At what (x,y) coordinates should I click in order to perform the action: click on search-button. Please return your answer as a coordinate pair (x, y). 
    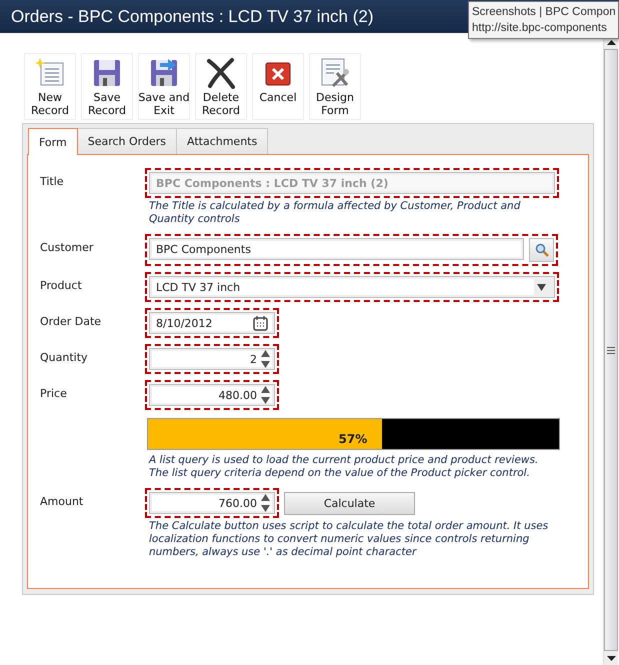
    Looking at the image, I should click on (541, 250).